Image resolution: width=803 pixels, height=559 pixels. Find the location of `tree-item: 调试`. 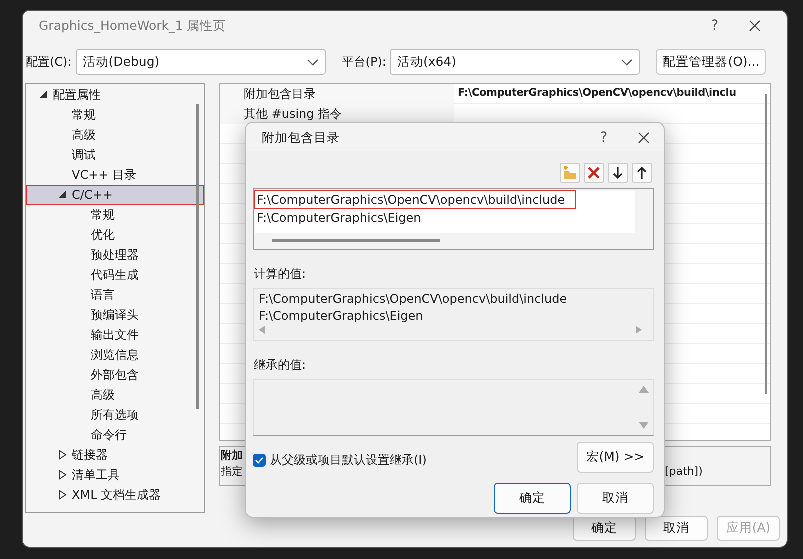

tree-item: 调试 is located at coordinates (115, 155).